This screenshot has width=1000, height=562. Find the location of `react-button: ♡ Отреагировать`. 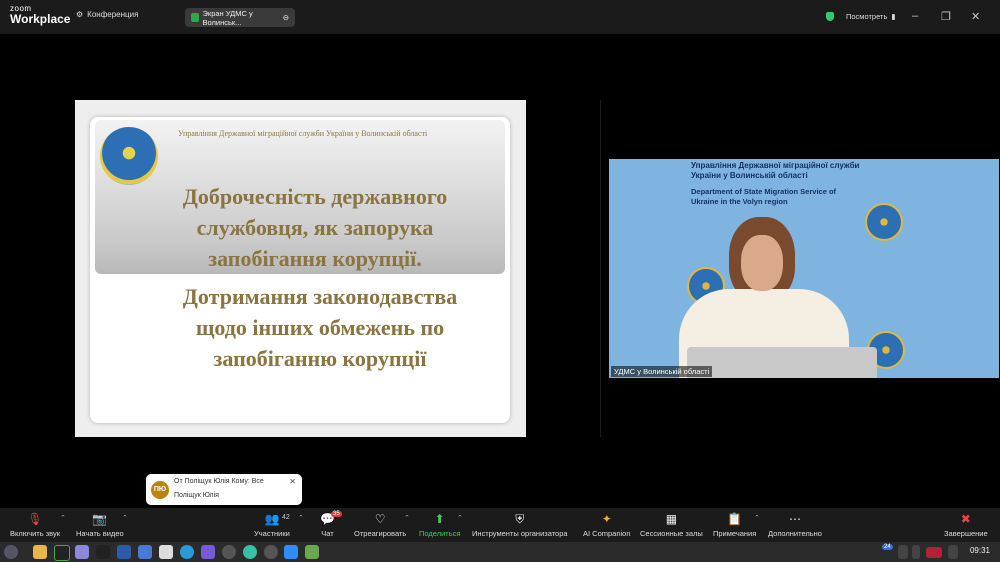

react-button: ♡ Отреагировать is located at coordinates (380, 525).